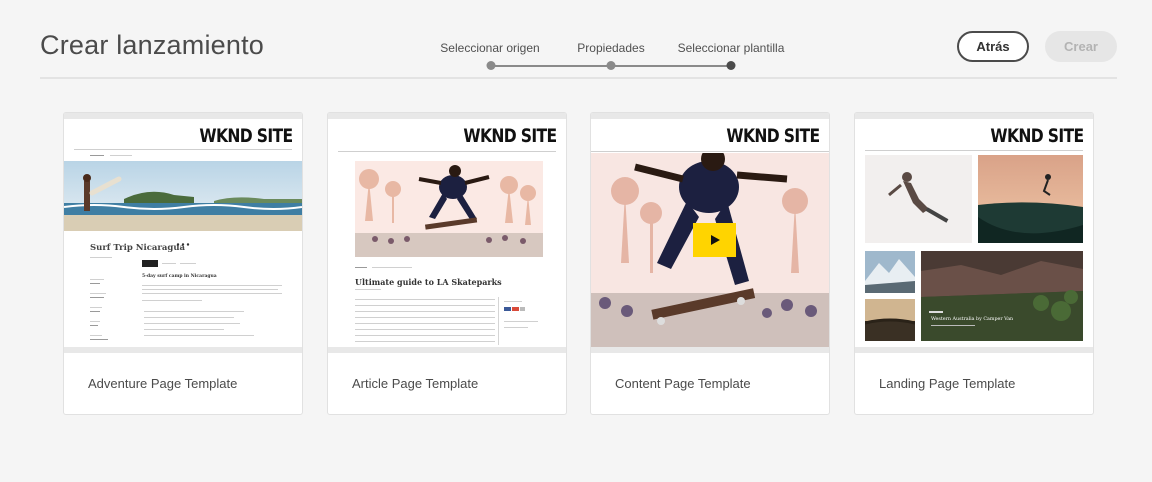  What do you see at coordinates (428, 282) in the screenshot?
I see `article-headline: Ultimate guide to LA Skateparks` at bounding box center [428, 282].